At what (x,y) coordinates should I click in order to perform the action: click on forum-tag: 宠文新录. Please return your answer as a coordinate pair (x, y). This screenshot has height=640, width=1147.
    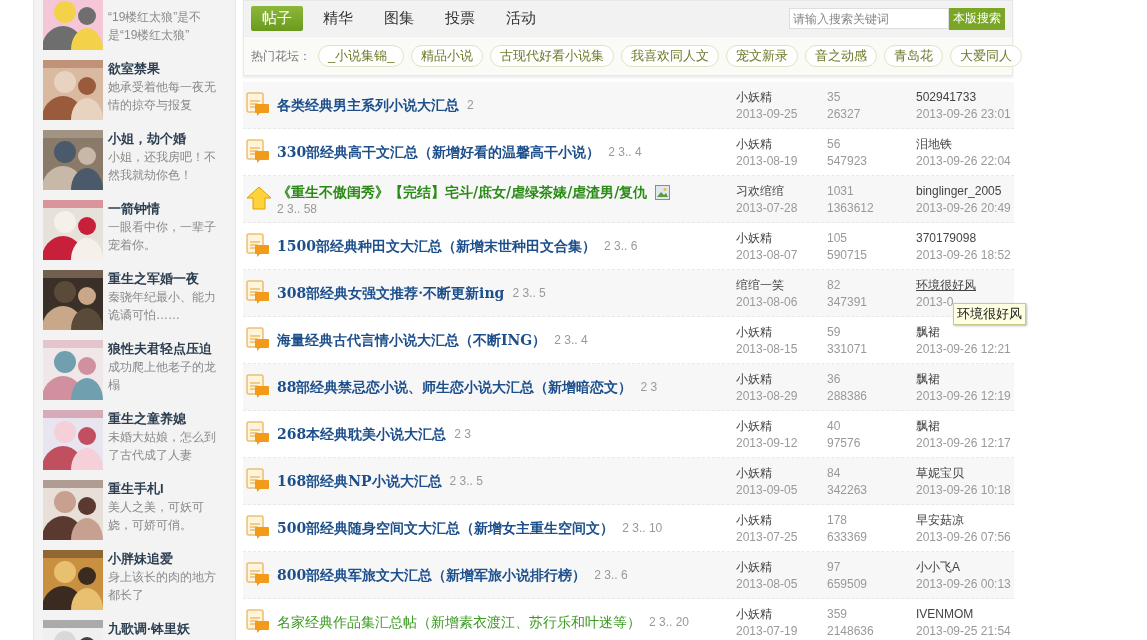
    Looking at the image, I should click on (762, 56).